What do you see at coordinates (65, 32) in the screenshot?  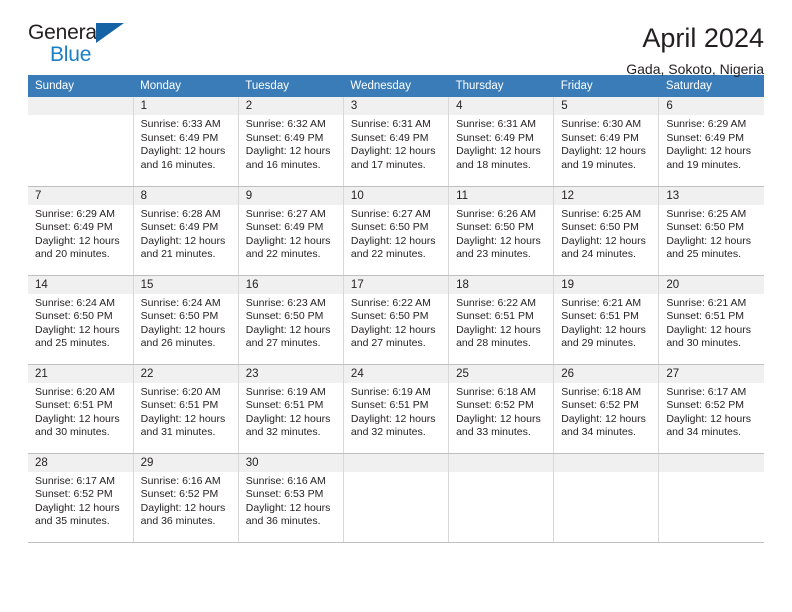 I see `brand-name-general: General` at bounding box center [65, 32].